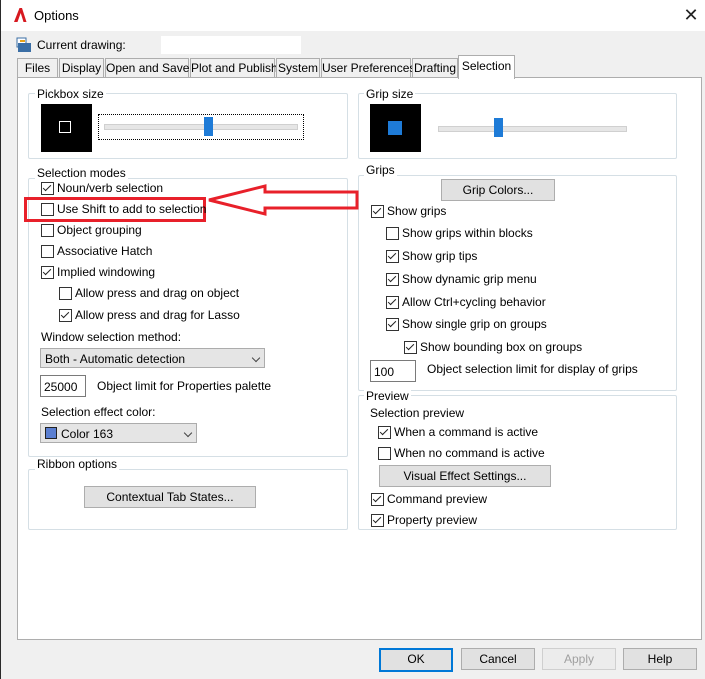 This screenshot has width=705, height=679. What do you see at coordinates (410, 347) in the screenshot?
I see `bounding-box-groups-checkbox` at bounding box center [410, 347].